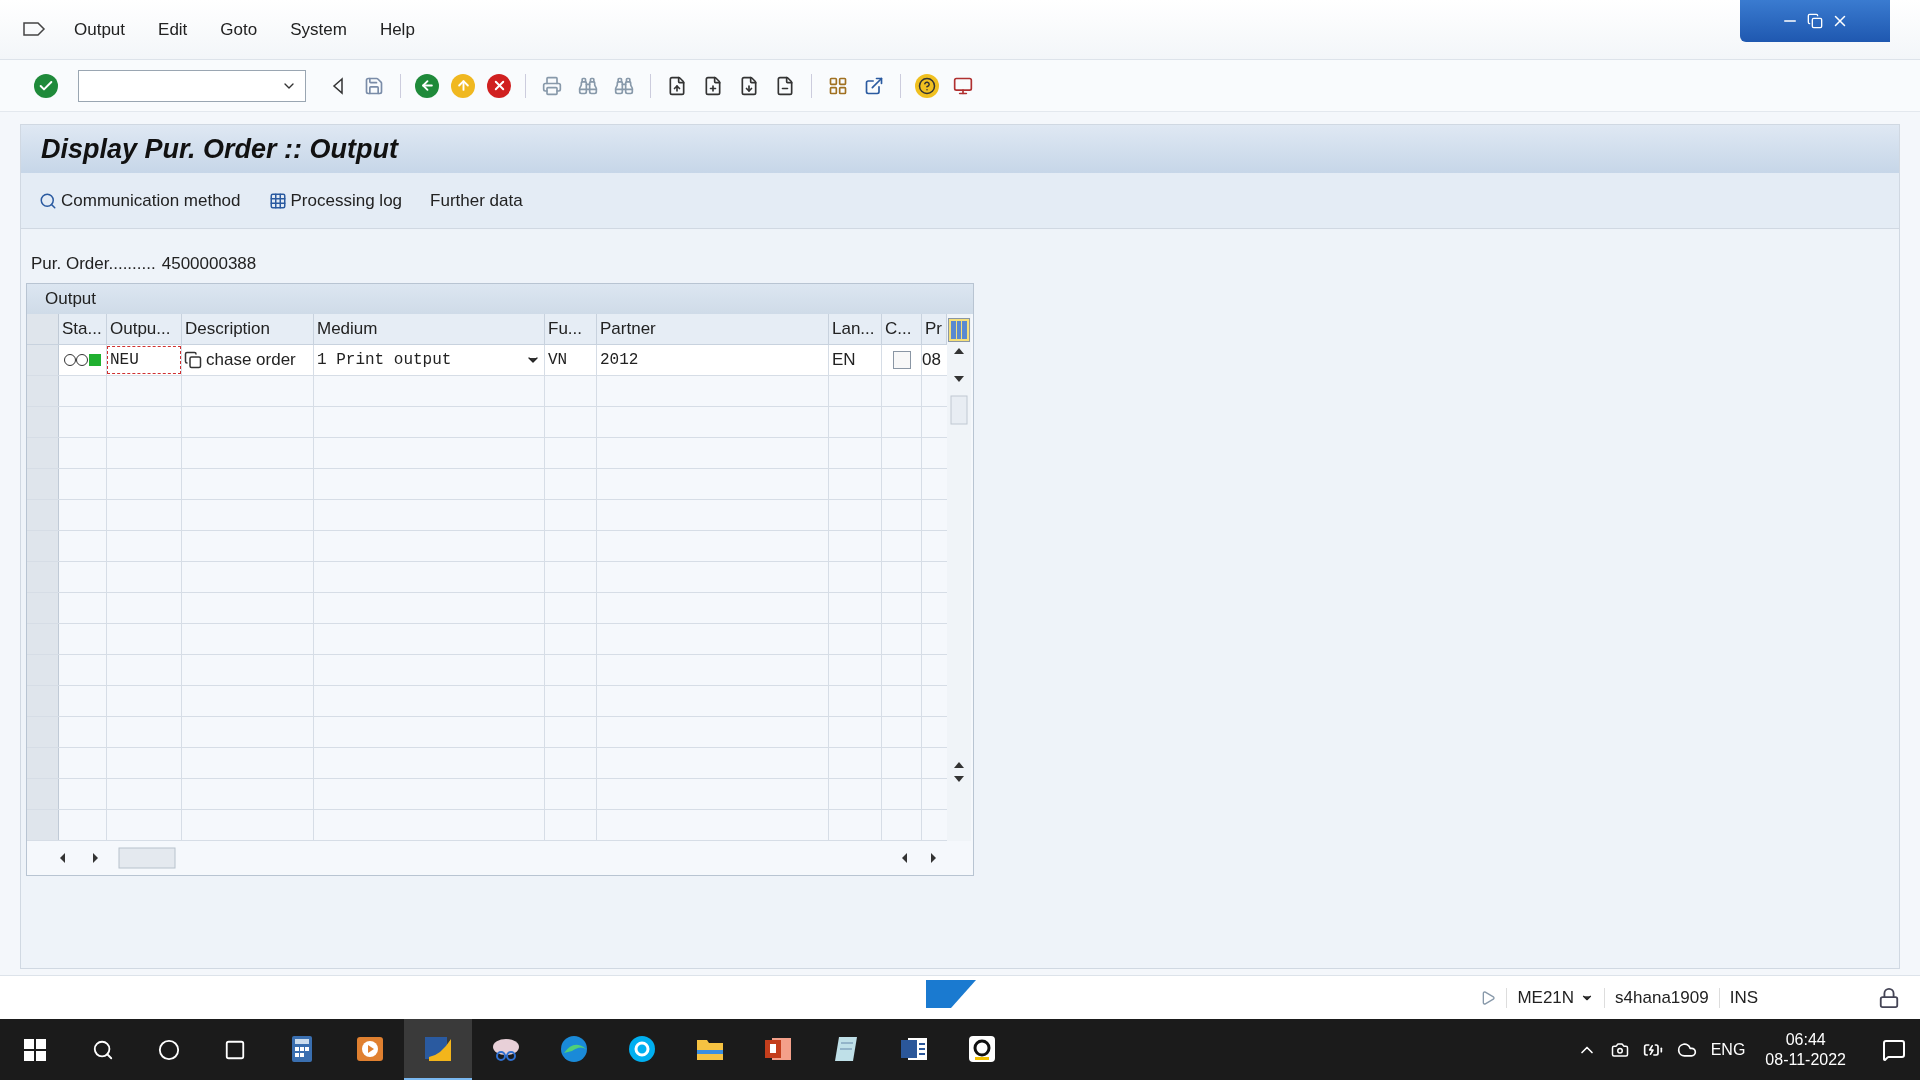  Describe the element at coordinates (302, 1048) in the screenshot. I see `calculator-icon` at that location.